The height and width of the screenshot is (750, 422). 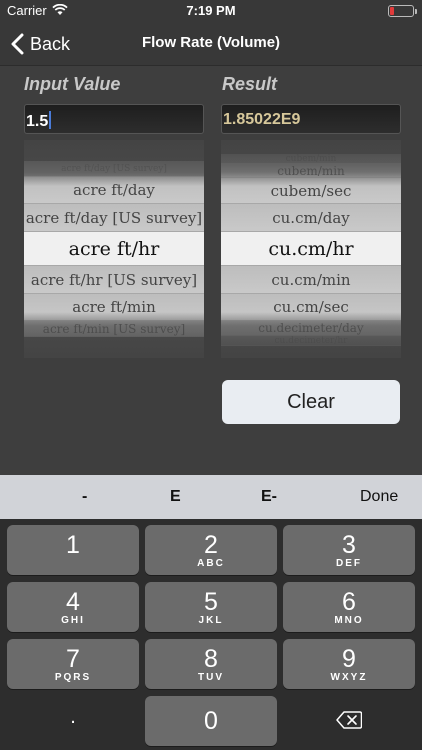 What do you see at coordinates (379, 497) in the screenshot?
I see `done-button: Done` at bounding box center [379, 497].